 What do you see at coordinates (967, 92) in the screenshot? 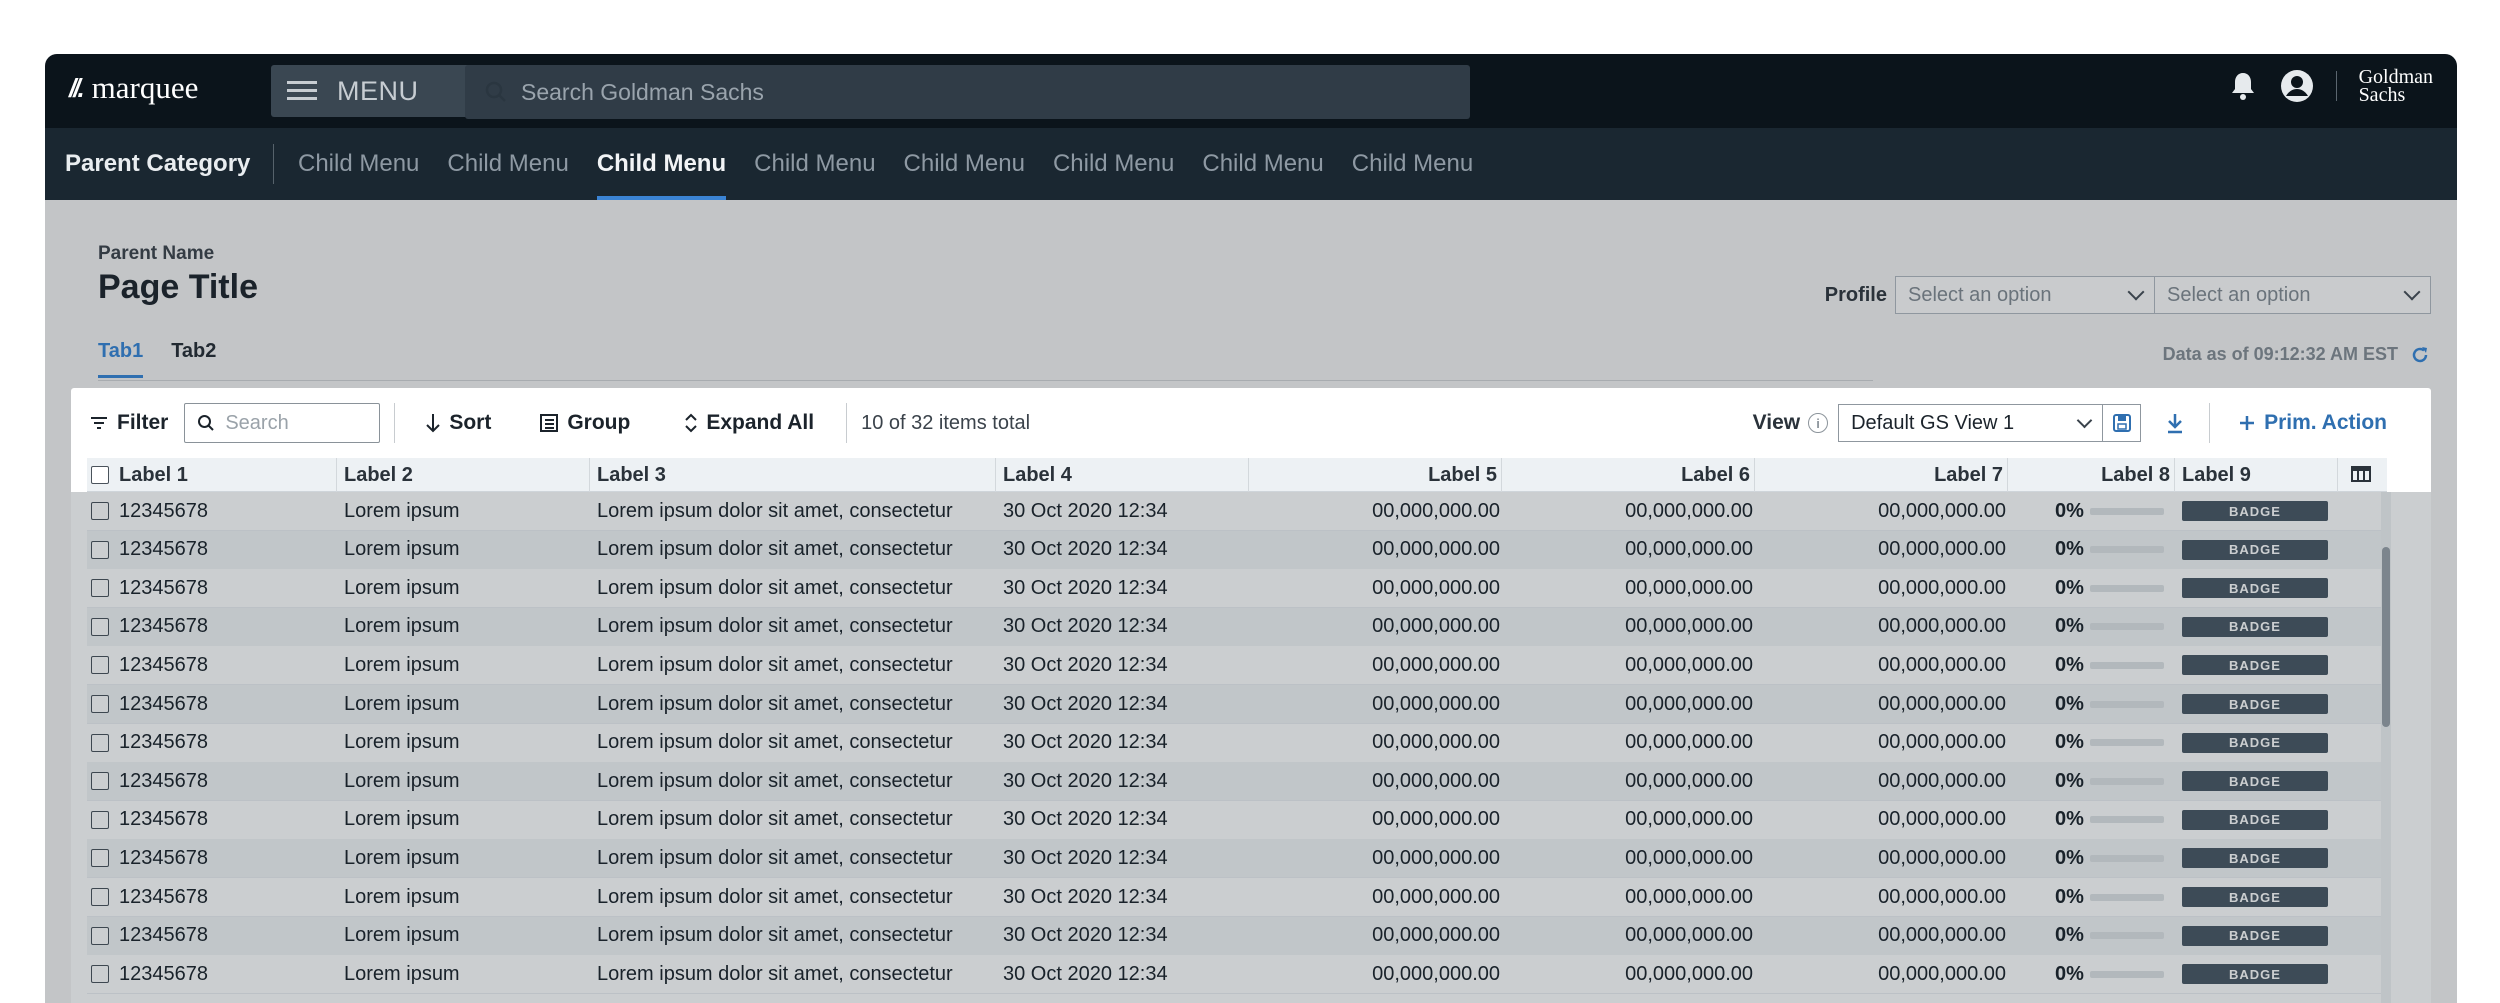
I see `global-search-input: Search Goldman Sachs` at bounding box center [967, 92].